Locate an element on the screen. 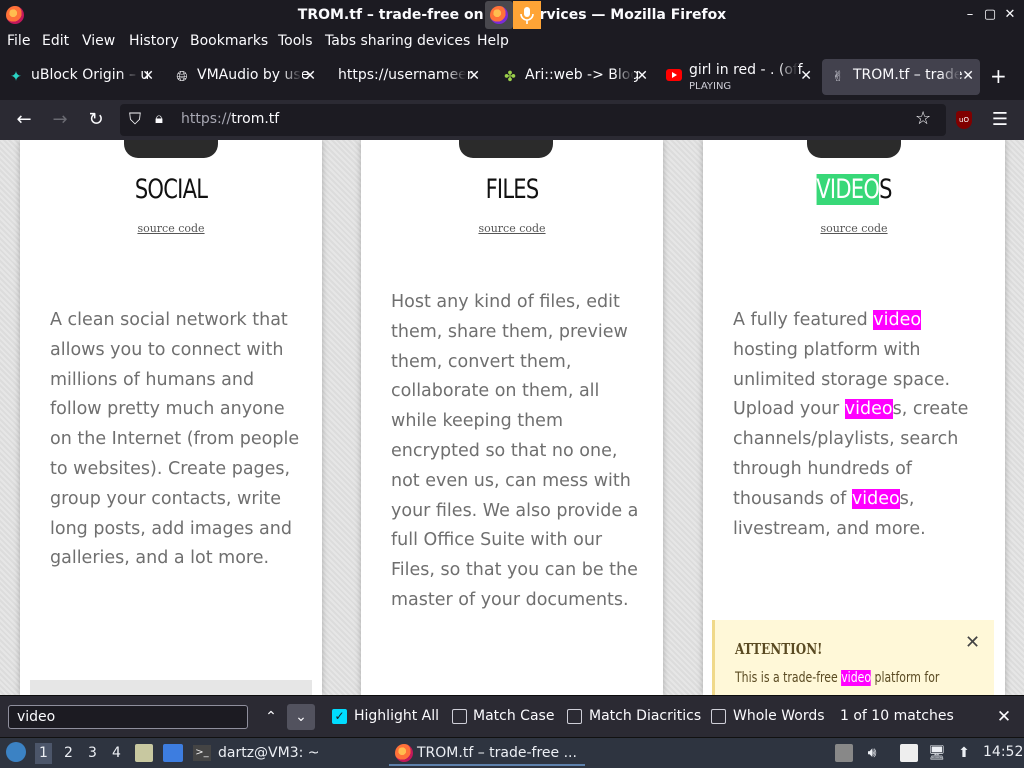 This screenshot has width=1024, height=768. match-count: 1 of 10 matches is located at coordinates (897, 716).